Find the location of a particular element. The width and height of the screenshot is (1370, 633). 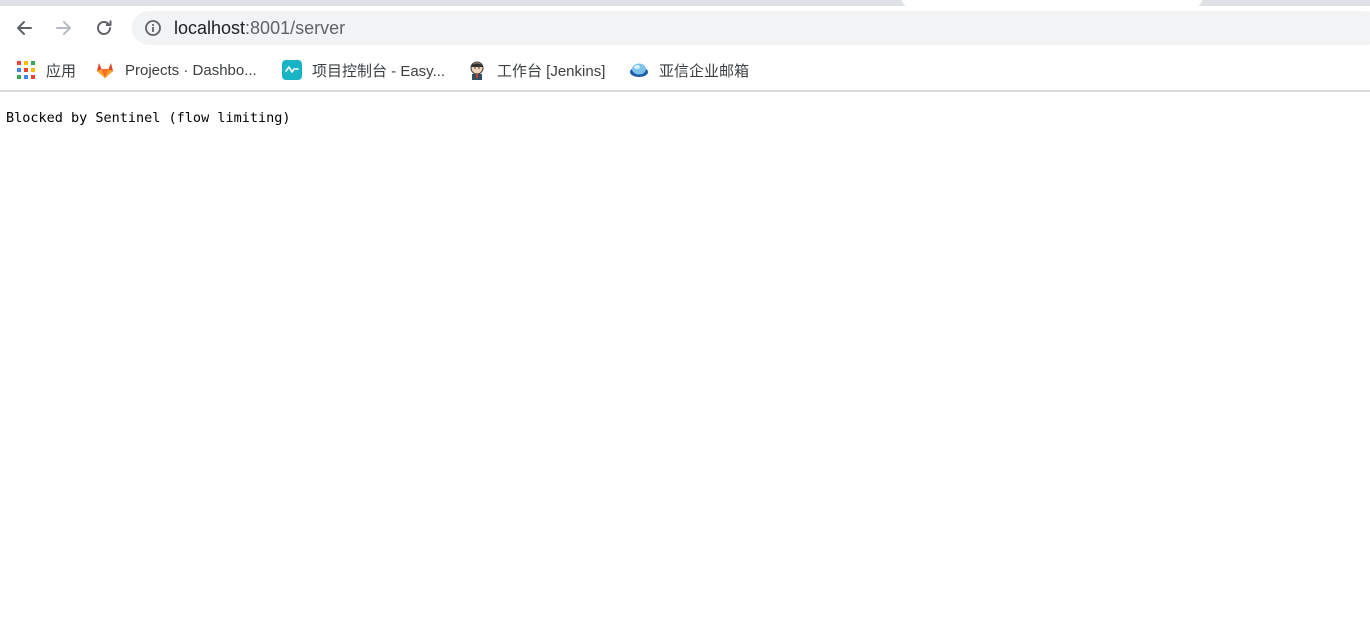

bookmark-apps: 应用 is located at coordinates (46, 70).